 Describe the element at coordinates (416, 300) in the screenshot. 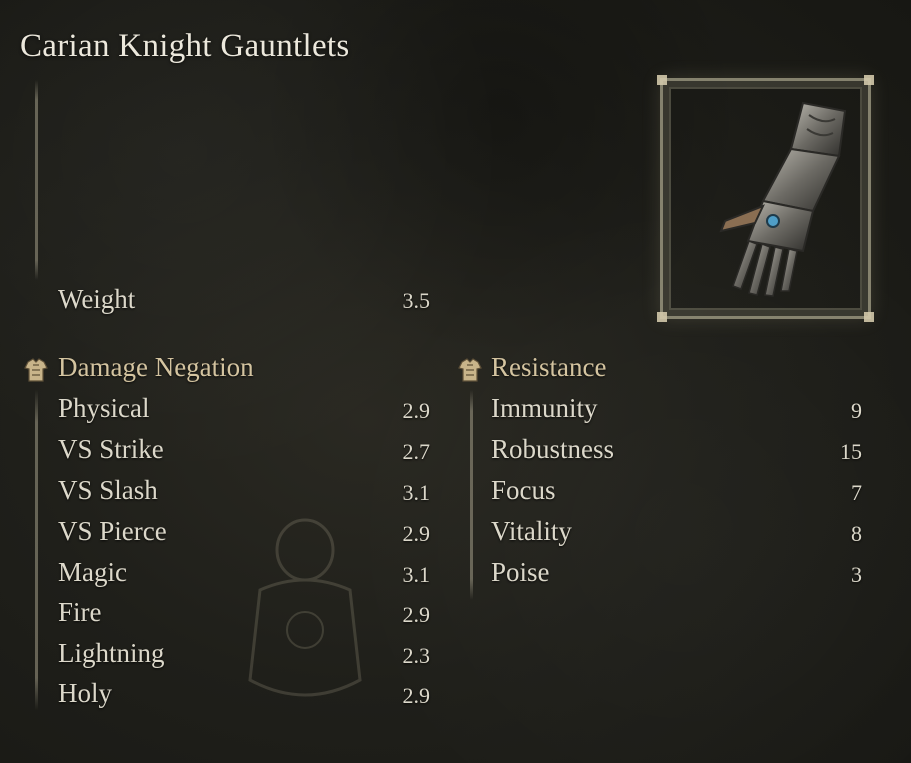

I see `weight-value: 3.5` at that location.